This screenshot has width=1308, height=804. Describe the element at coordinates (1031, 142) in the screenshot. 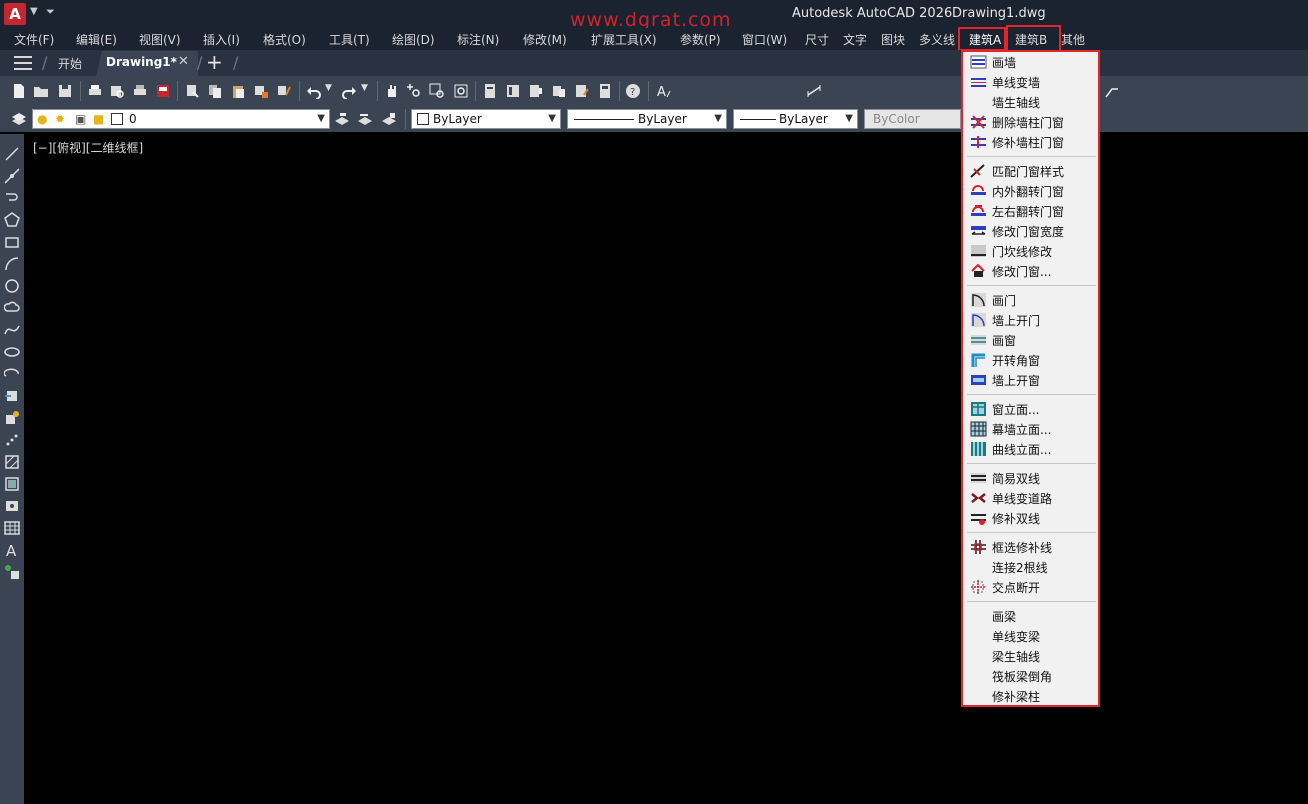

I see `menu-item-repair-wall: 修补墙柱门窗` at that location.